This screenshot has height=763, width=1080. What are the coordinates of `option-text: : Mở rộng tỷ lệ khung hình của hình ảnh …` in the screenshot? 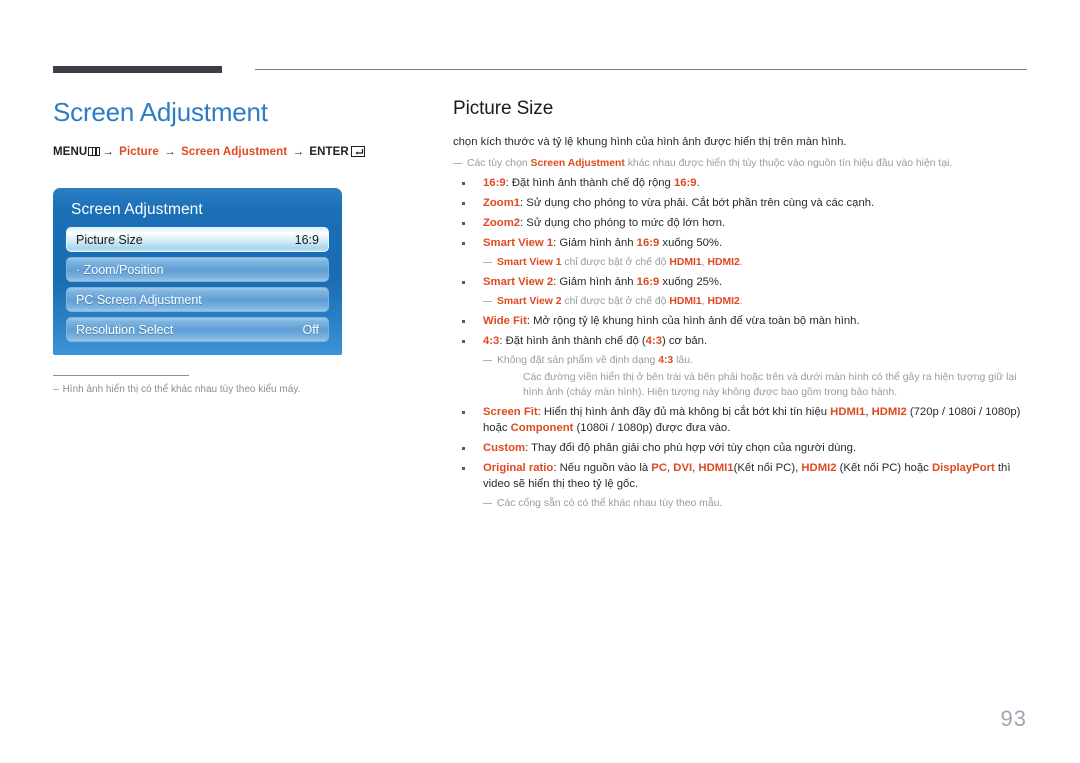 It's located at (693, 321).